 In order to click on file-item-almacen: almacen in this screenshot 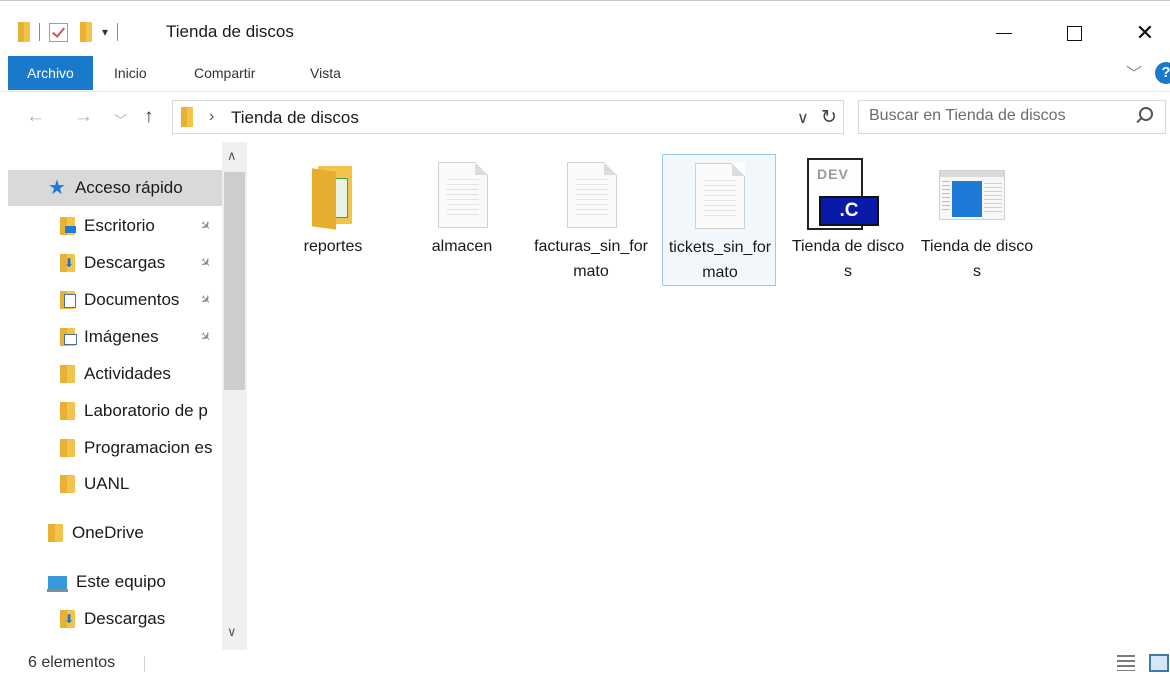, I will do `click(462, 218)`.